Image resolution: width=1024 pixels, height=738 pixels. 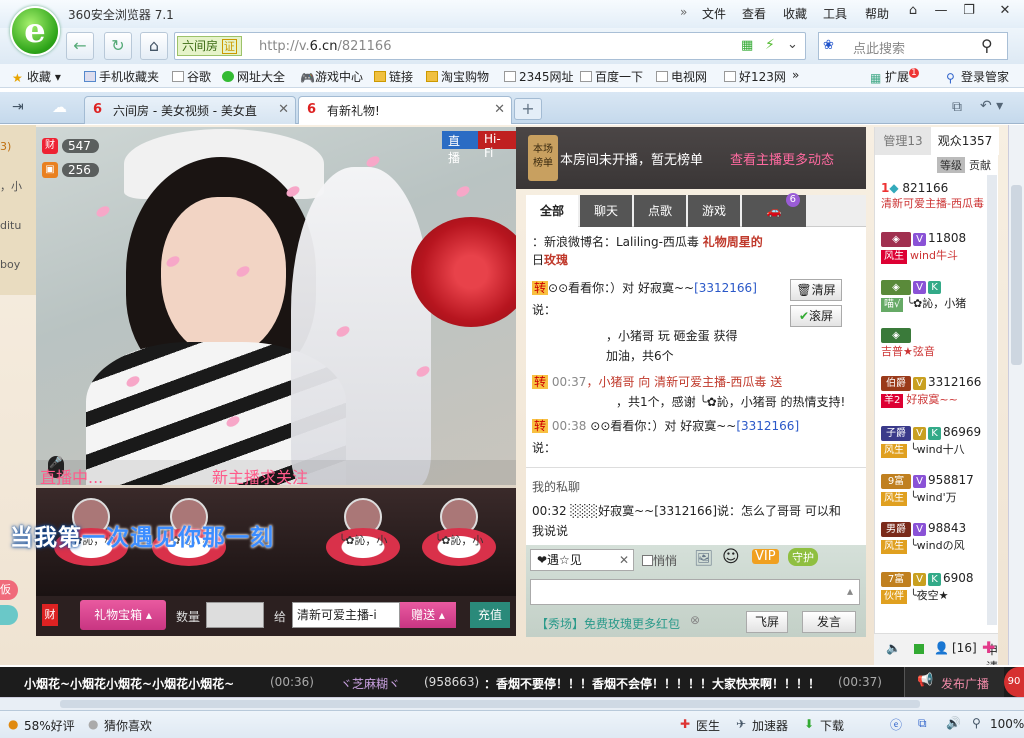 What do you see at coordinates (792, 44) in the screenshot?
I see `dropdown-chevron-icon: ⌄` at bounding box center [792, 44].